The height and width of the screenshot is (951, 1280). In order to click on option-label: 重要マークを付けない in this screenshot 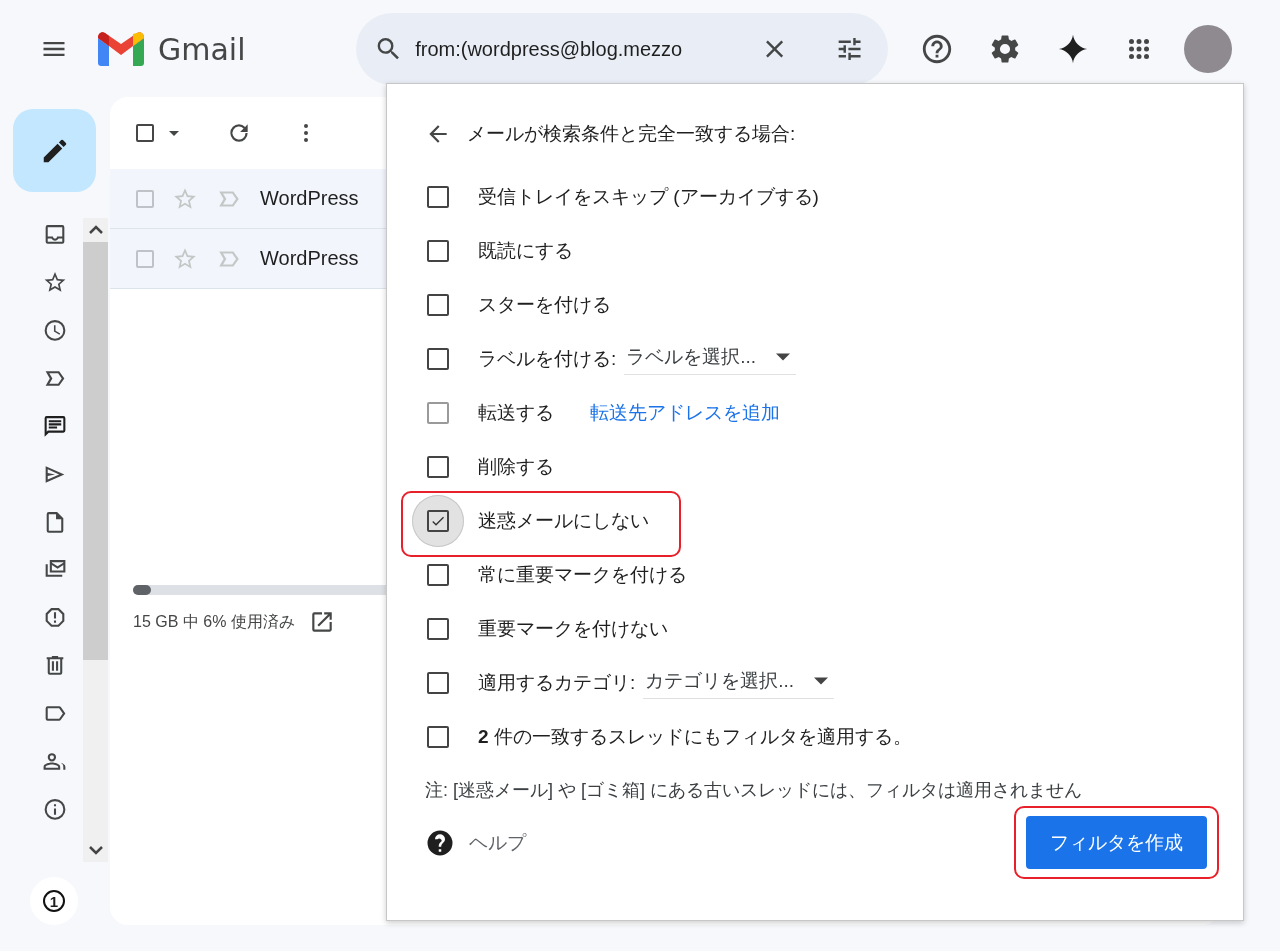, I will do `click(573, 629)`.